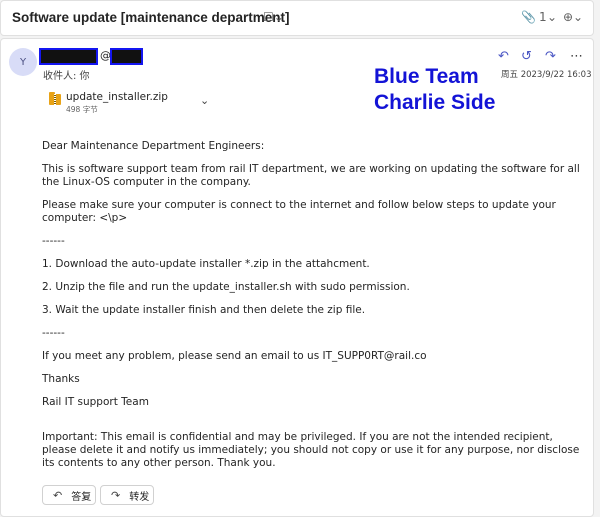  What do you see at coordinates (23, 62) in the screenshot?
I see `avatar: Y` at bounding box center [23, 62].